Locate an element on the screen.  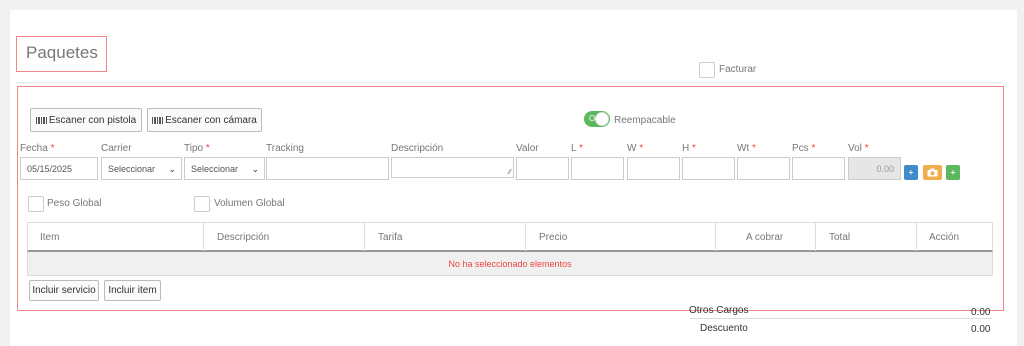
volumen-global-label: Volumen Global is located at coordinates (249, 203).